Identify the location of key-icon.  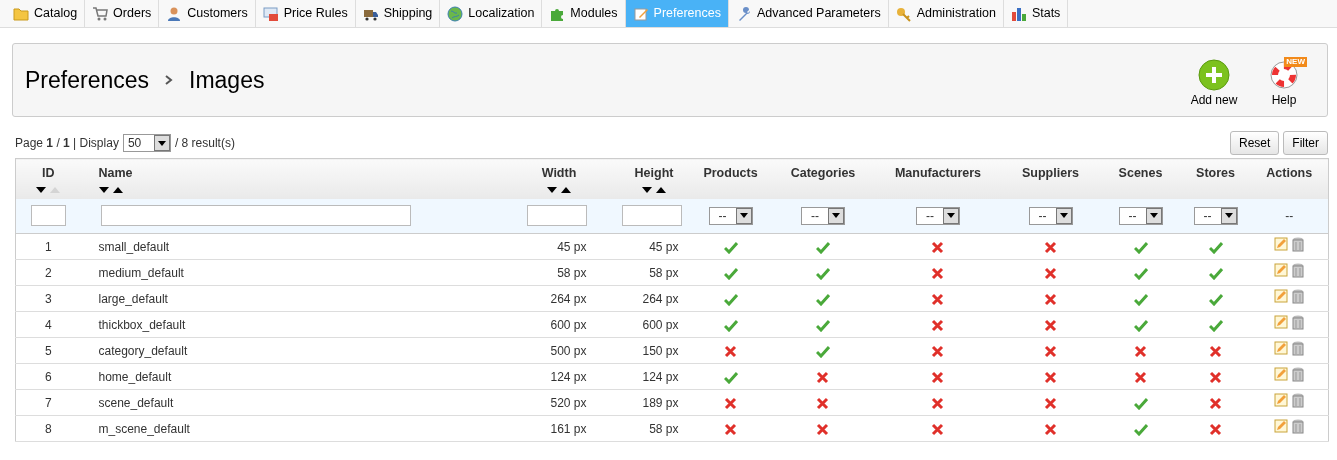
(903, 13).